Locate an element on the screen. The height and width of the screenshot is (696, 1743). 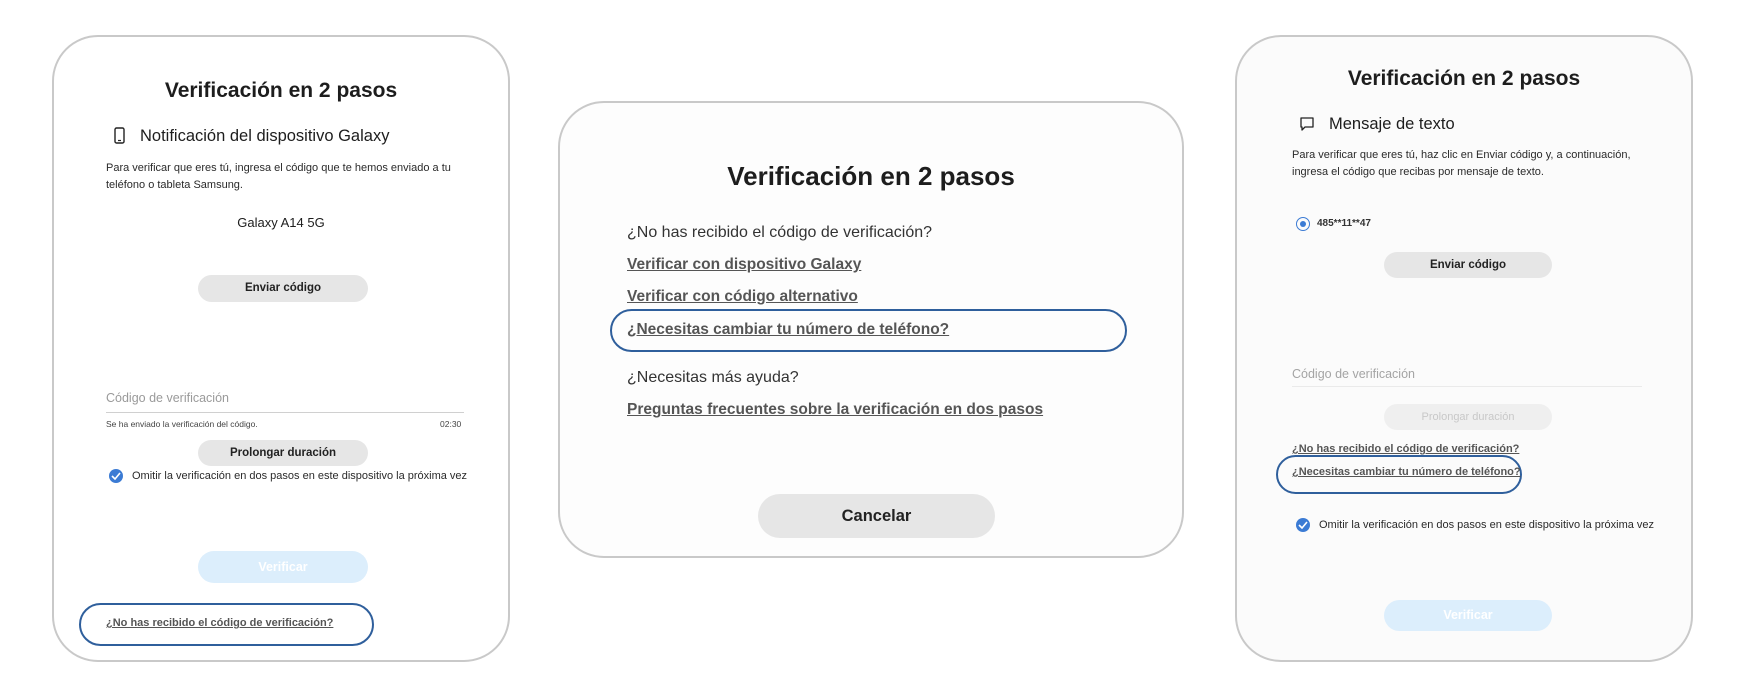
countdown-timer: 02:30 is located at coordinates (451, 424).